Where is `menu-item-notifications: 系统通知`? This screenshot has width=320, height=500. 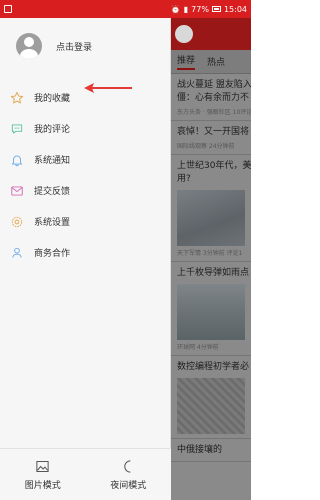 menu-item-notifications: 系统通知 is located at coordinates (85, 159).